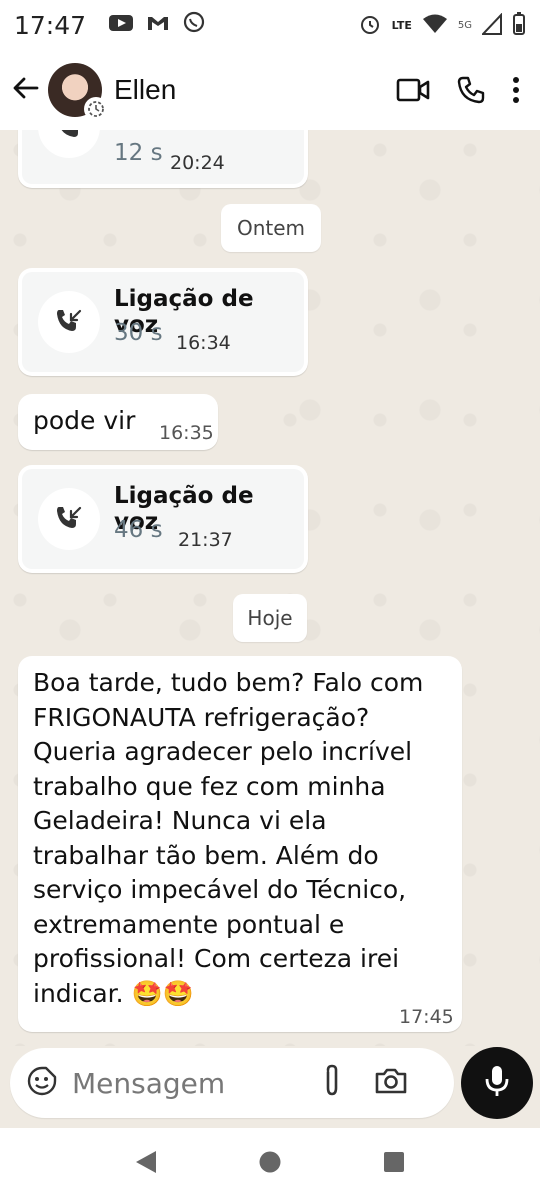 Image resolution: width=540 pixels, height=1200 pixels. Describe the element at coordinates (50, 25) in the screenshot. I see `status-time: 17:47` at that location.